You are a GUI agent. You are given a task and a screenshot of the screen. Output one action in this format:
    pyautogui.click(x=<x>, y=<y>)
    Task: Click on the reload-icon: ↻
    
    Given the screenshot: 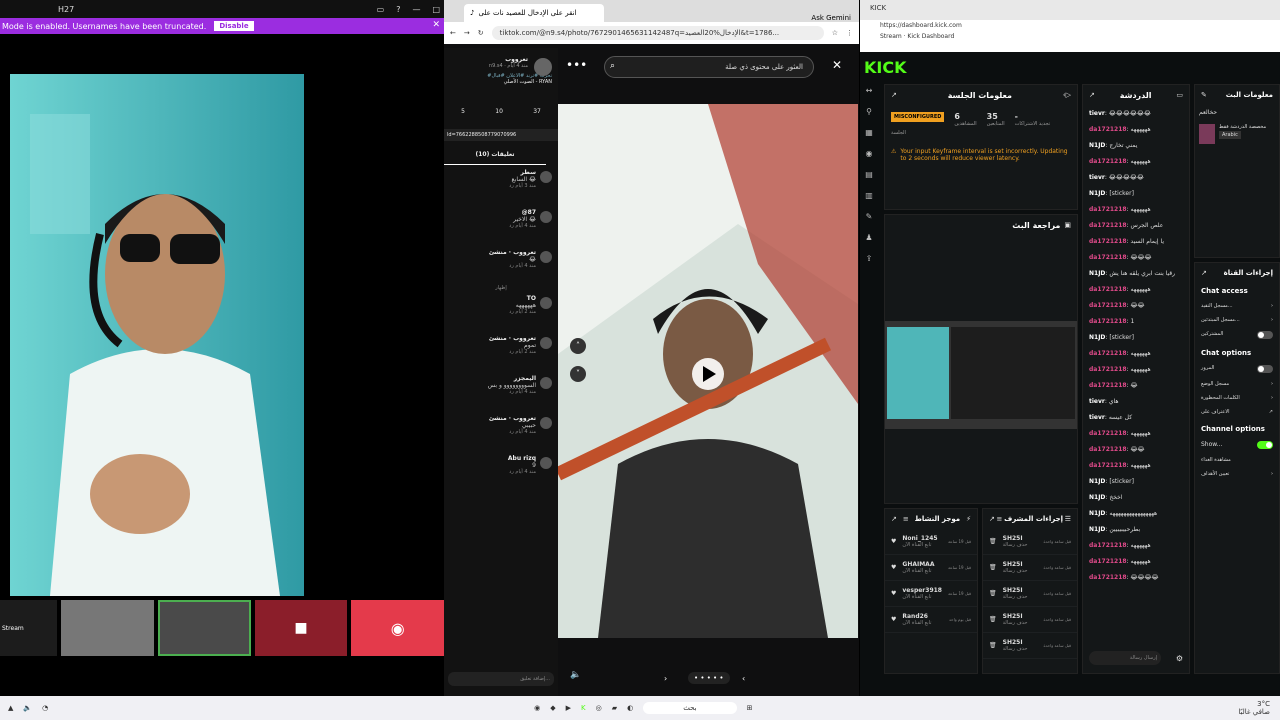 What is the action you would take?
    pyautogui.click(x=481, y=33)
    